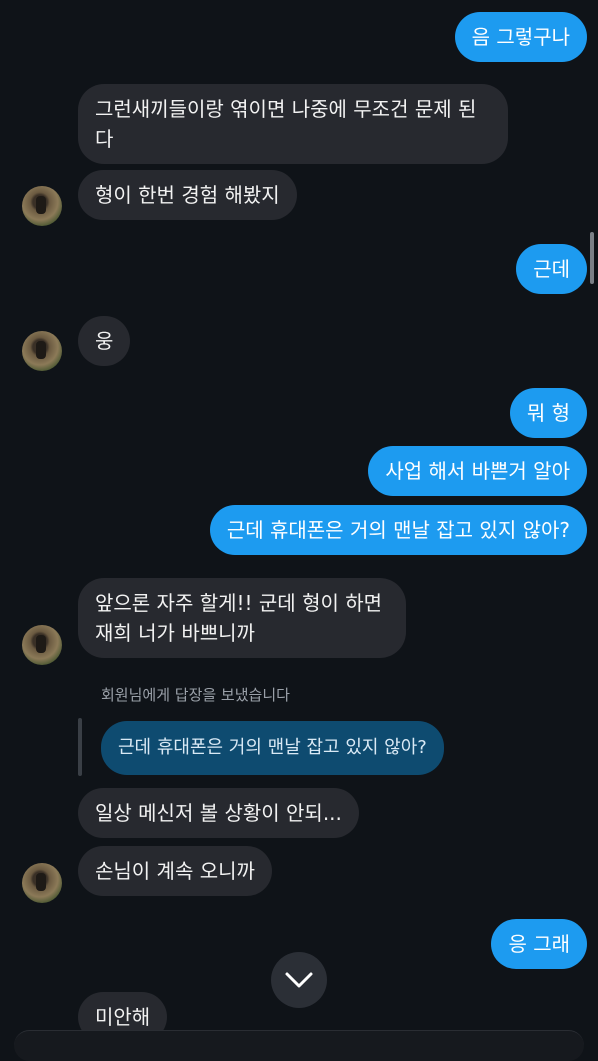 The width and height of the screenshot is (598, 1061). I want to click on message-bubble-outgoing: 뭐 형, so click(548, 413).